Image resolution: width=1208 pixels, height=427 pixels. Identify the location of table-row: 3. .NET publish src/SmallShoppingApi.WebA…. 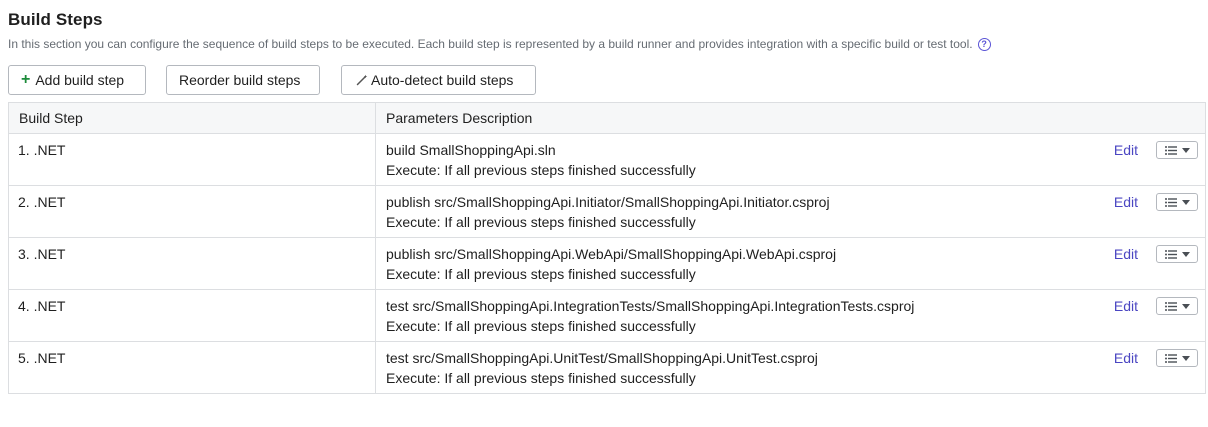
(607, 263).